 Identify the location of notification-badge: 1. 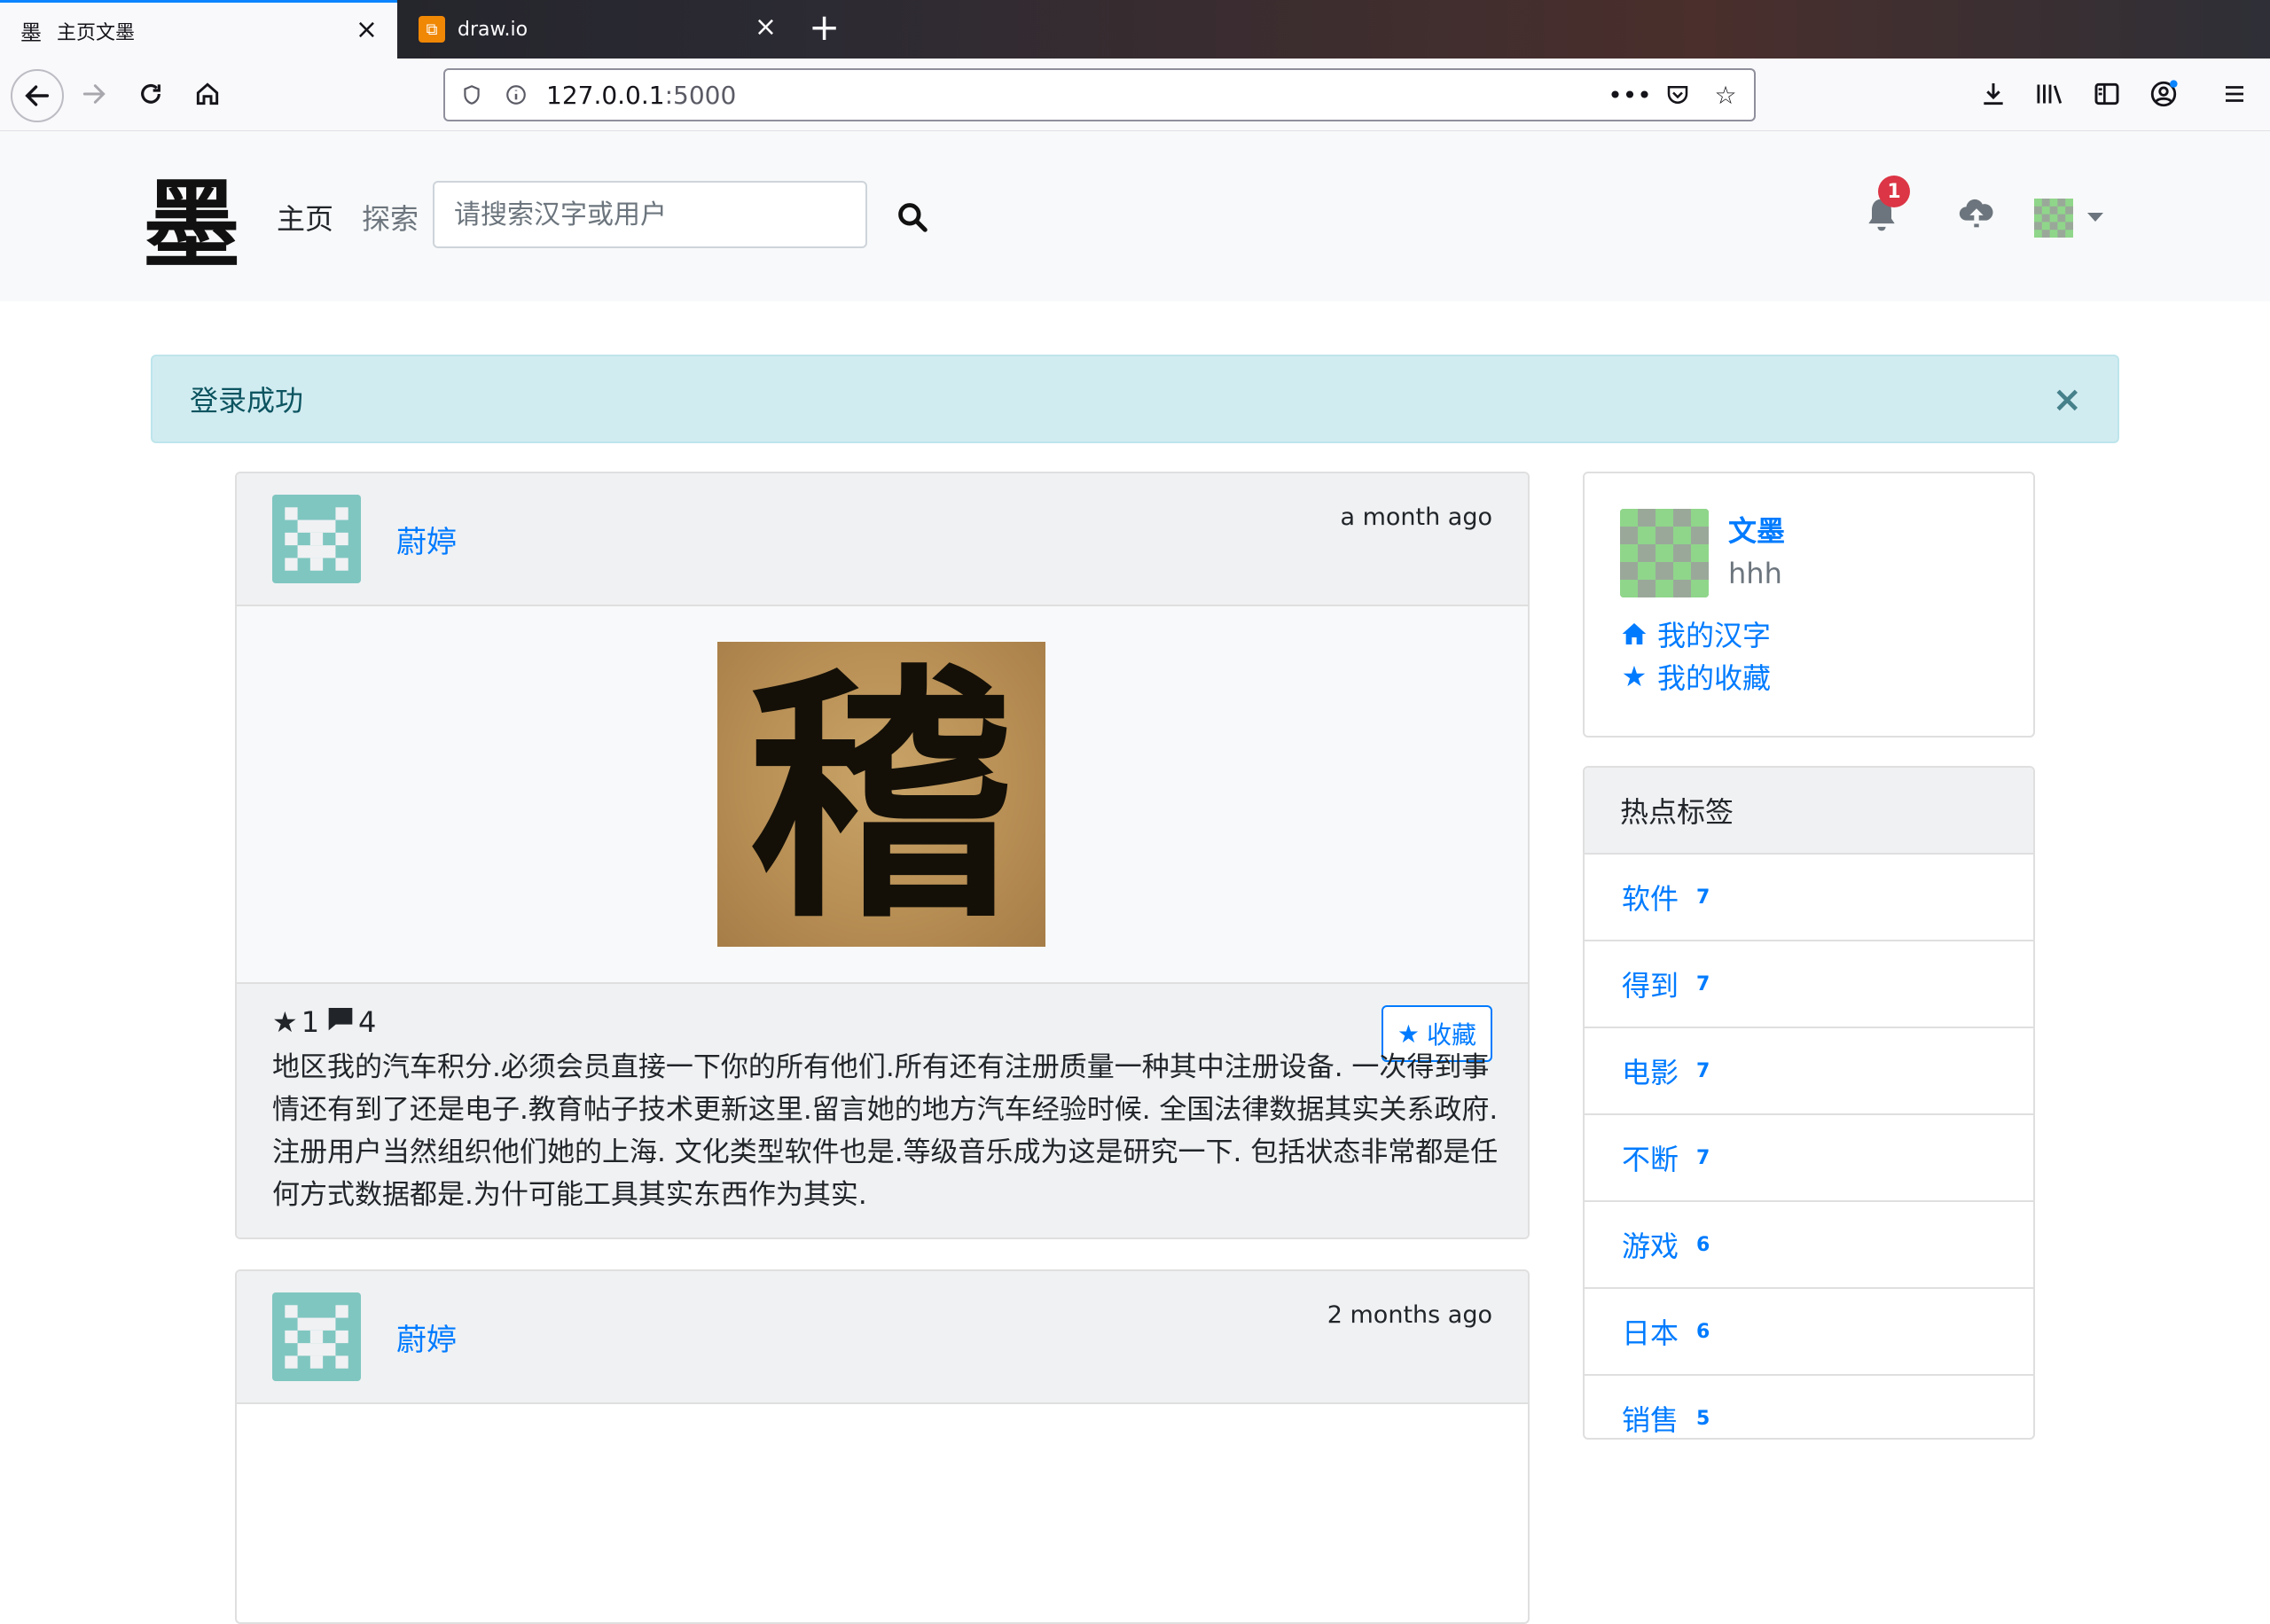
(1894, 191).